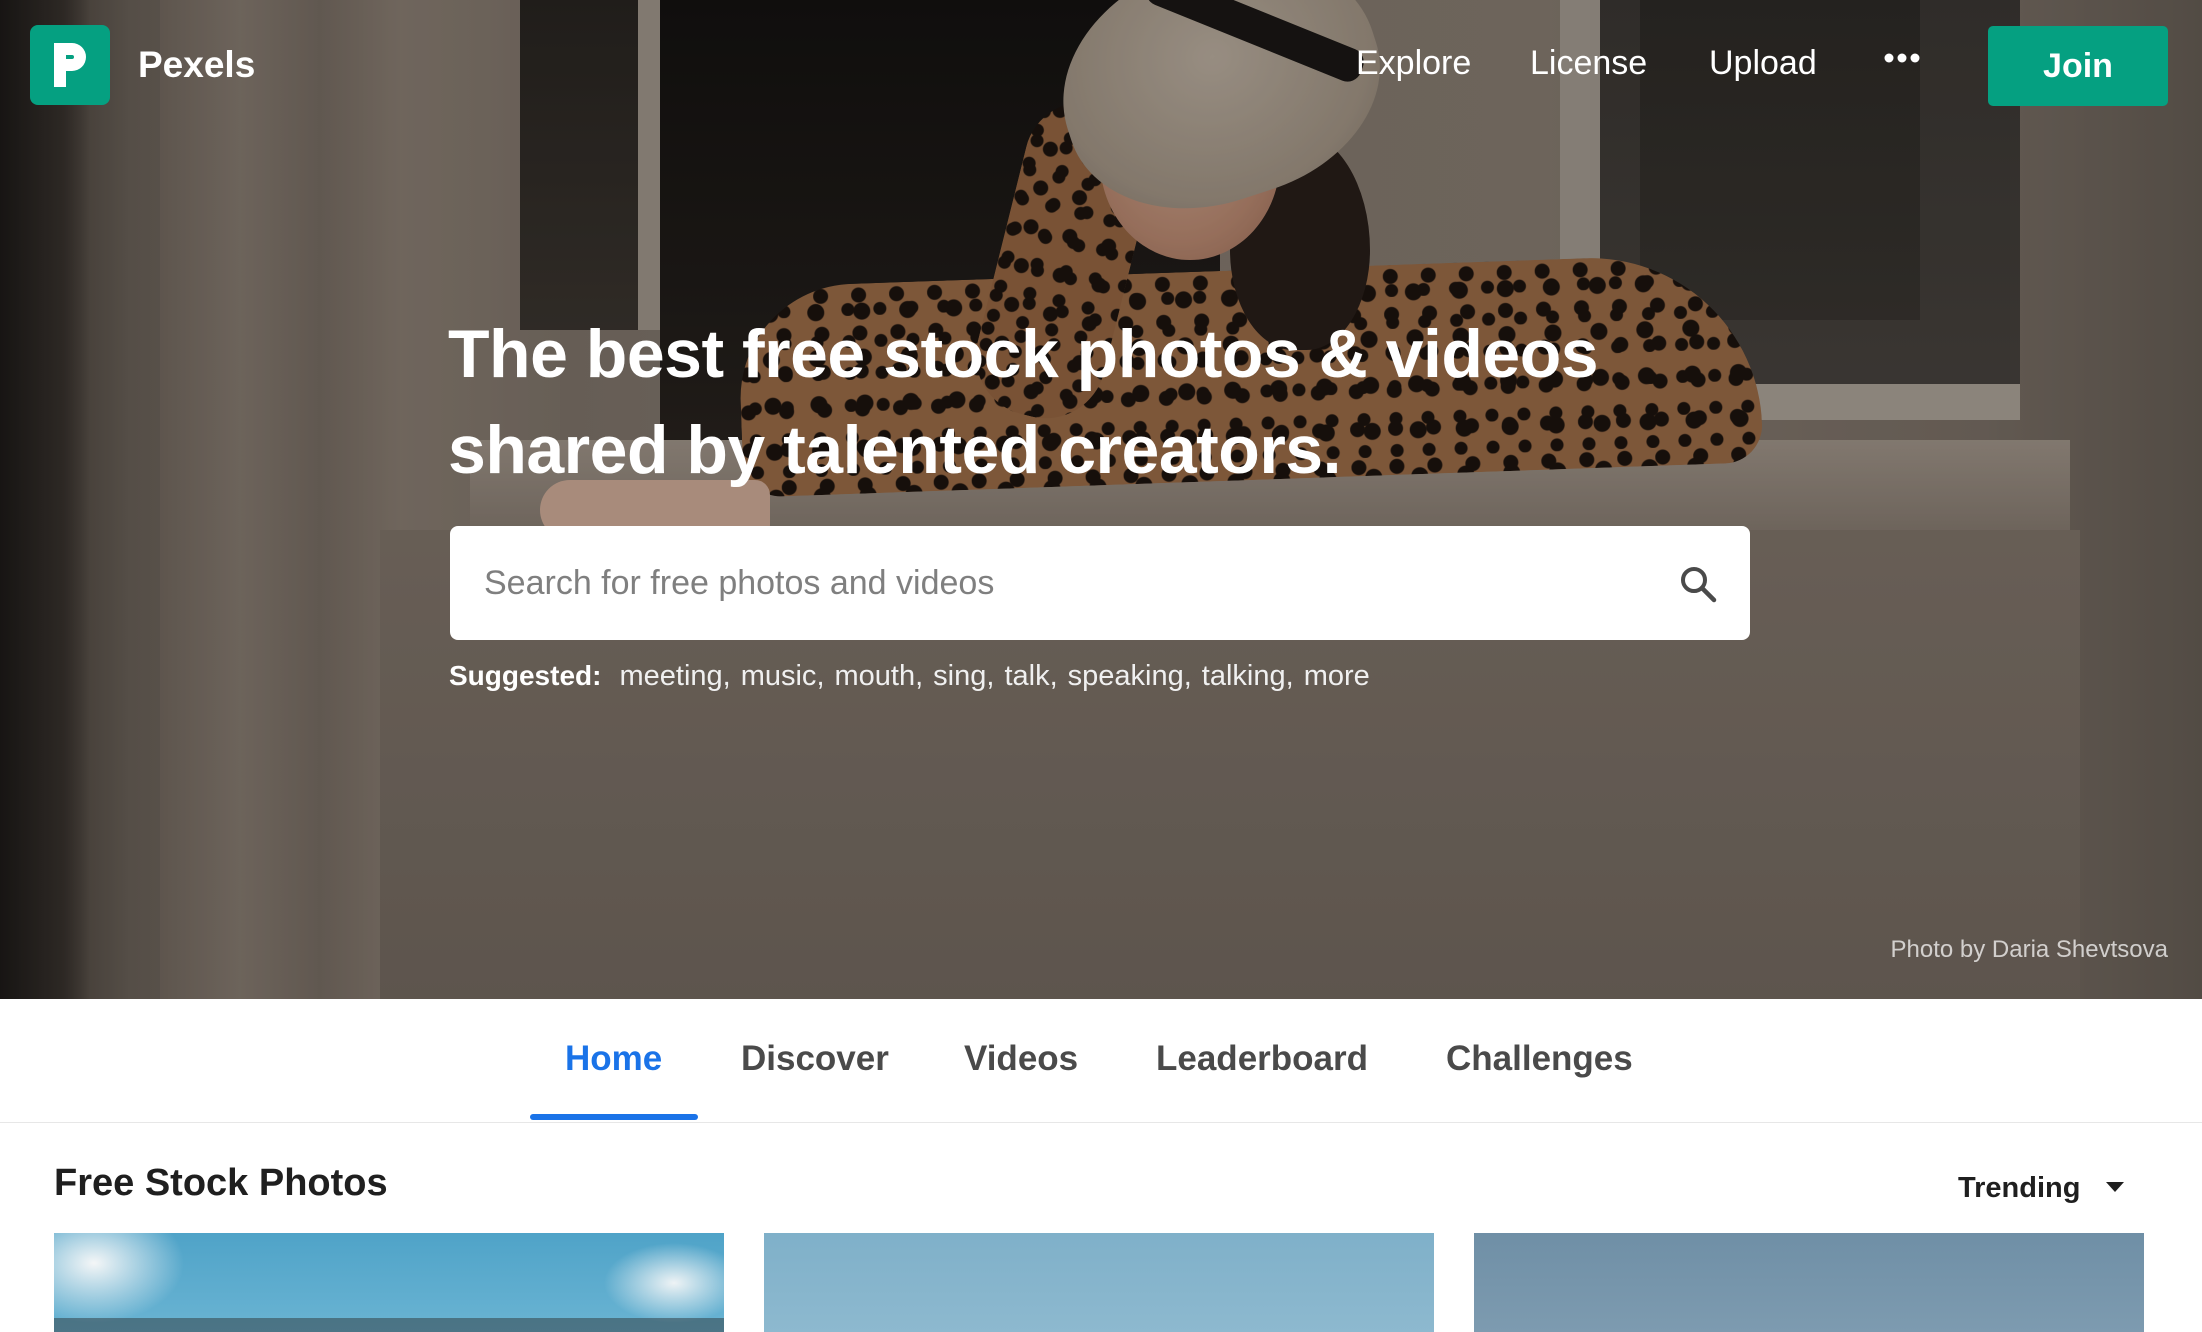 This screenshot has width=2202, height=1332. Describe the element at coordinates (1902, 58) in the screenshot. I see `more-horizontal-icon` at that location.